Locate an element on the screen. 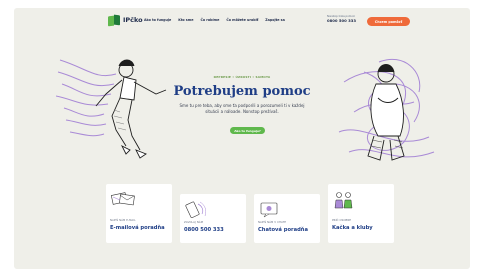 This screenshot has height=269, width=480. phone-block: Nonstop linka pomoci 0800 500 333 is located at coordinates (341, 19).